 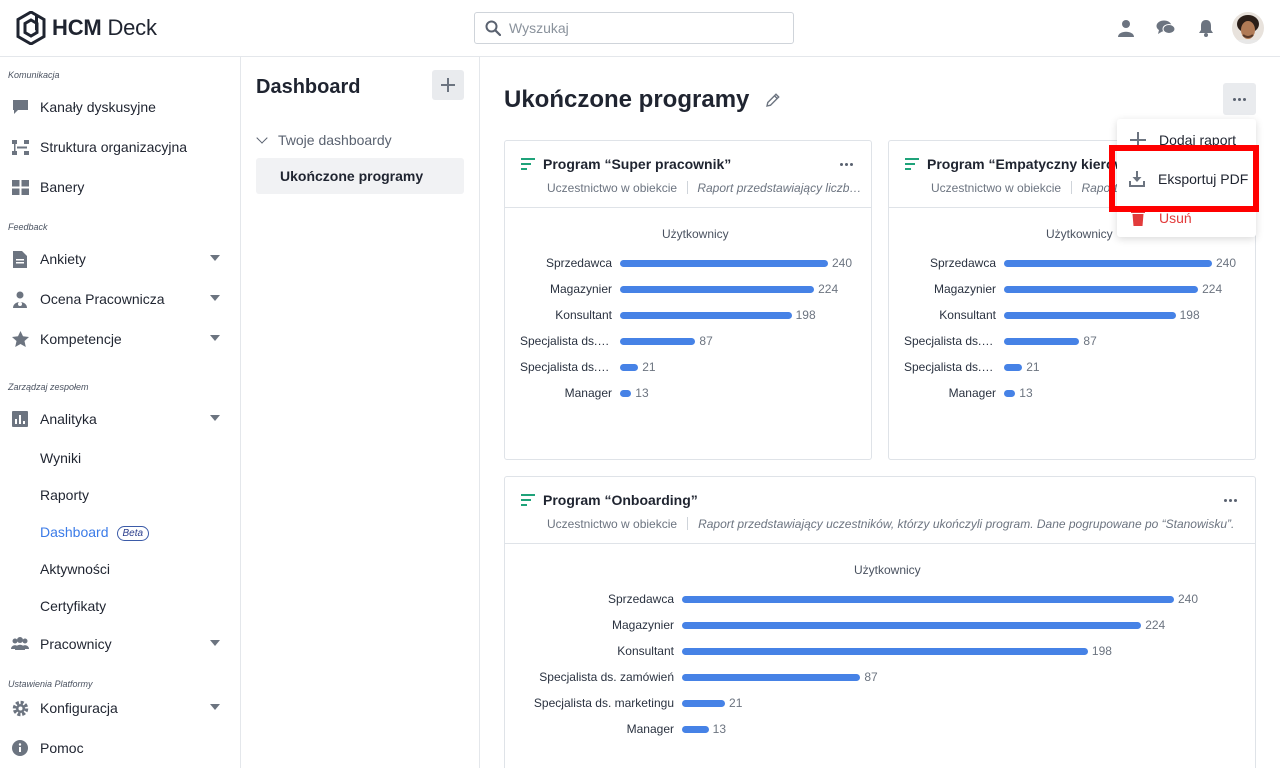 I want to click on logo: HCM Deck, so click(x=86, y=28).